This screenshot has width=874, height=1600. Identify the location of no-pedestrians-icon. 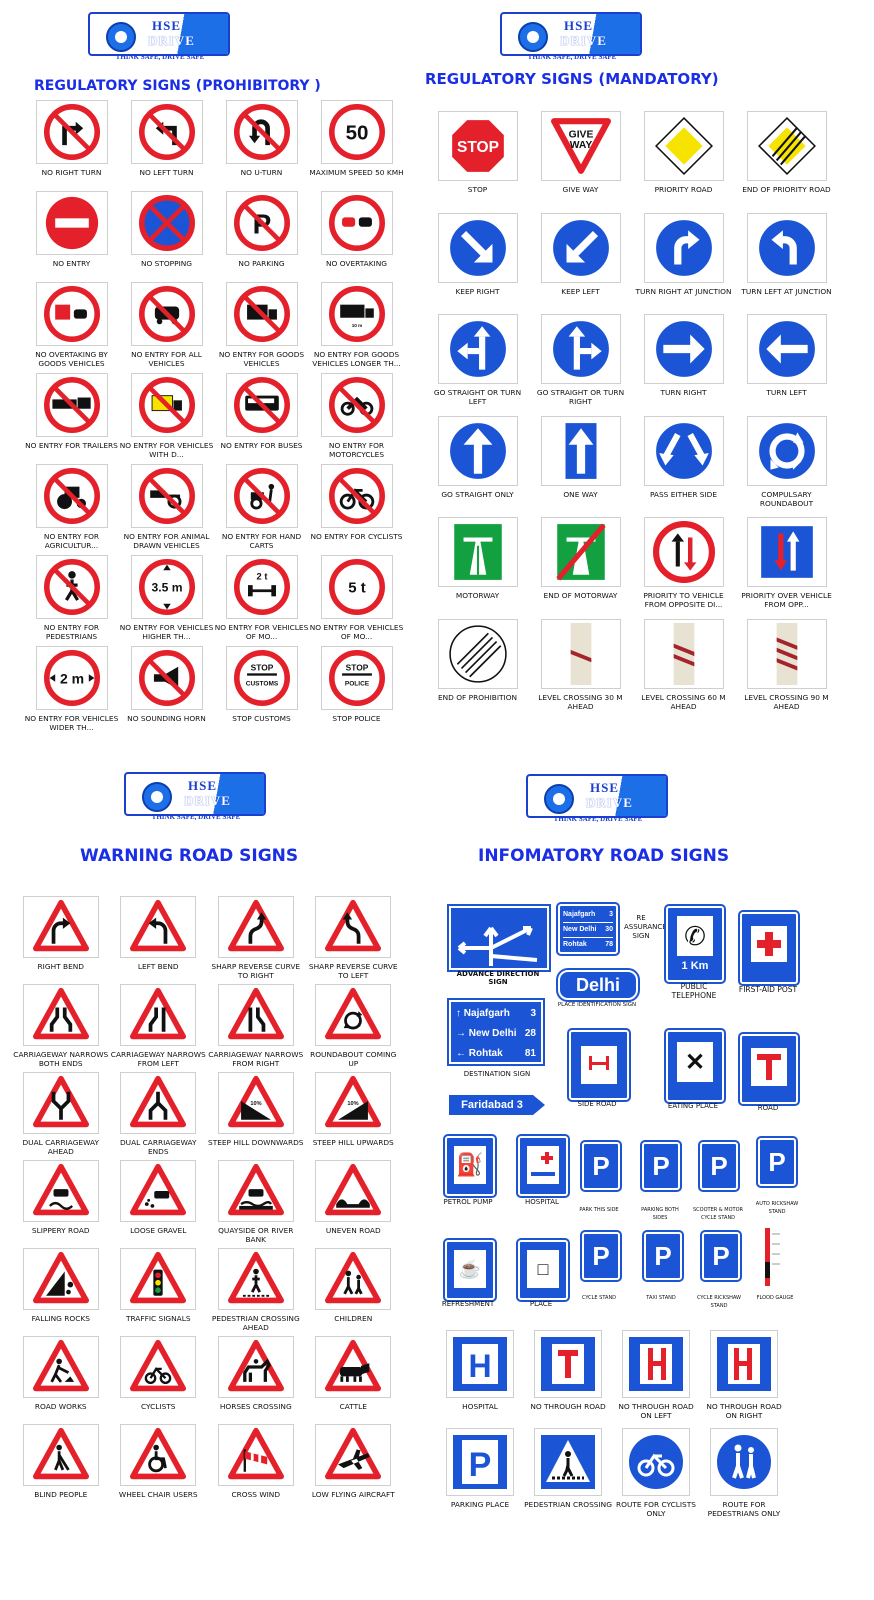
(71, 587).